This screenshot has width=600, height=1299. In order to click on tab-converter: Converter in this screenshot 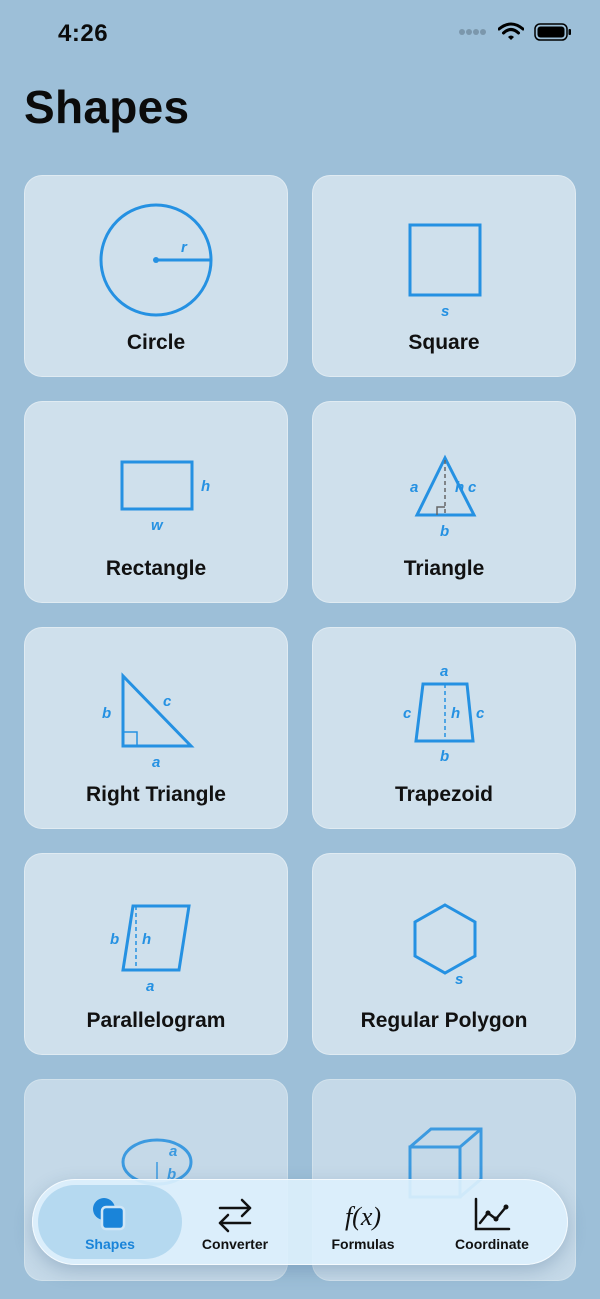, I will do `click(235, 1222)`.